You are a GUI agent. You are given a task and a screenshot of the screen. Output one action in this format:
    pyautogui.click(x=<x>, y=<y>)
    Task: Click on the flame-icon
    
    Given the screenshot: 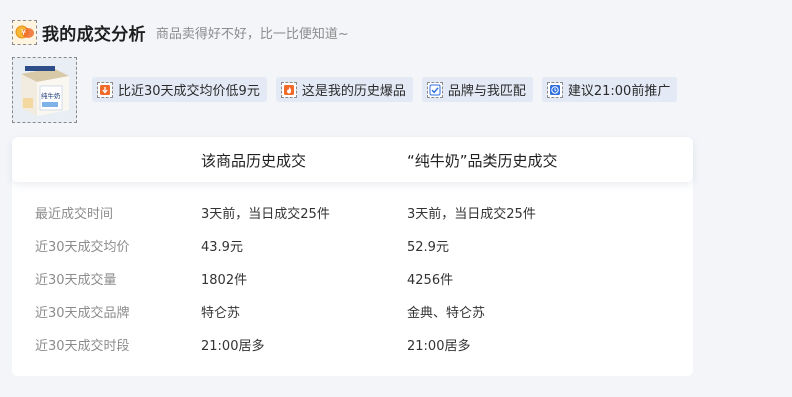 What is the action you would take?
    pyautogui.click(x=288, y=89)
    